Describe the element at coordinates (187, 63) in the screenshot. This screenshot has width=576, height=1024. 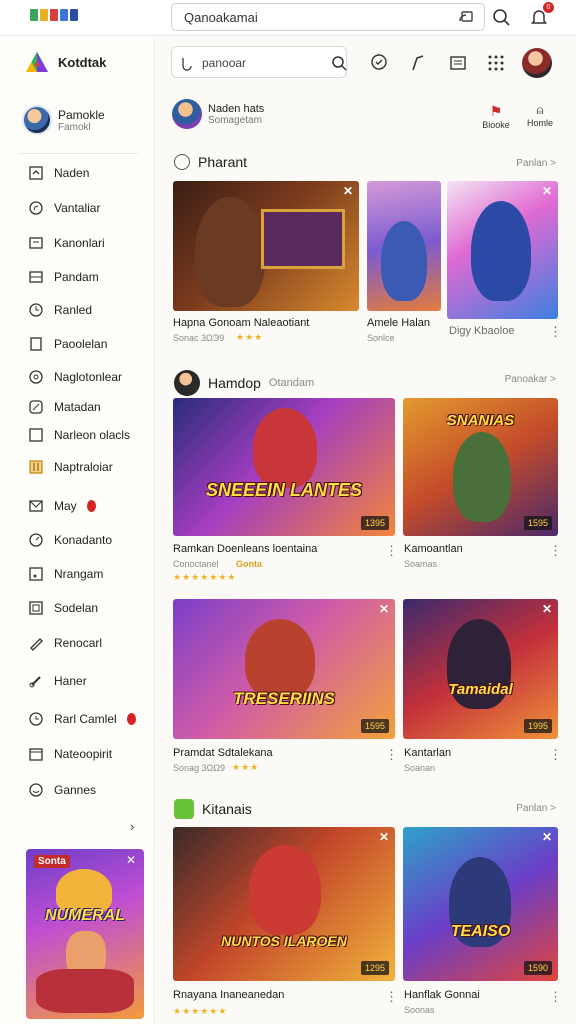
I see `voice-icon` at that location.